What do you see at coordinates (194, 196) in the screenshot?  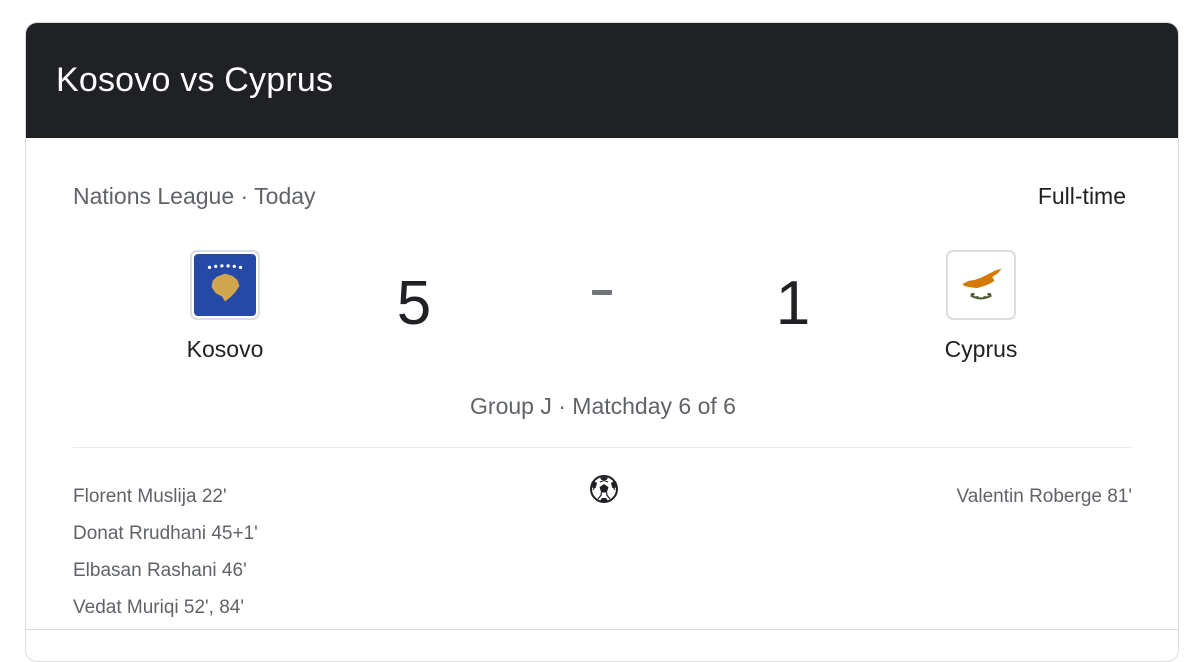 I see `competition-label: Nations League · Today` at bounding box center [194, 196].